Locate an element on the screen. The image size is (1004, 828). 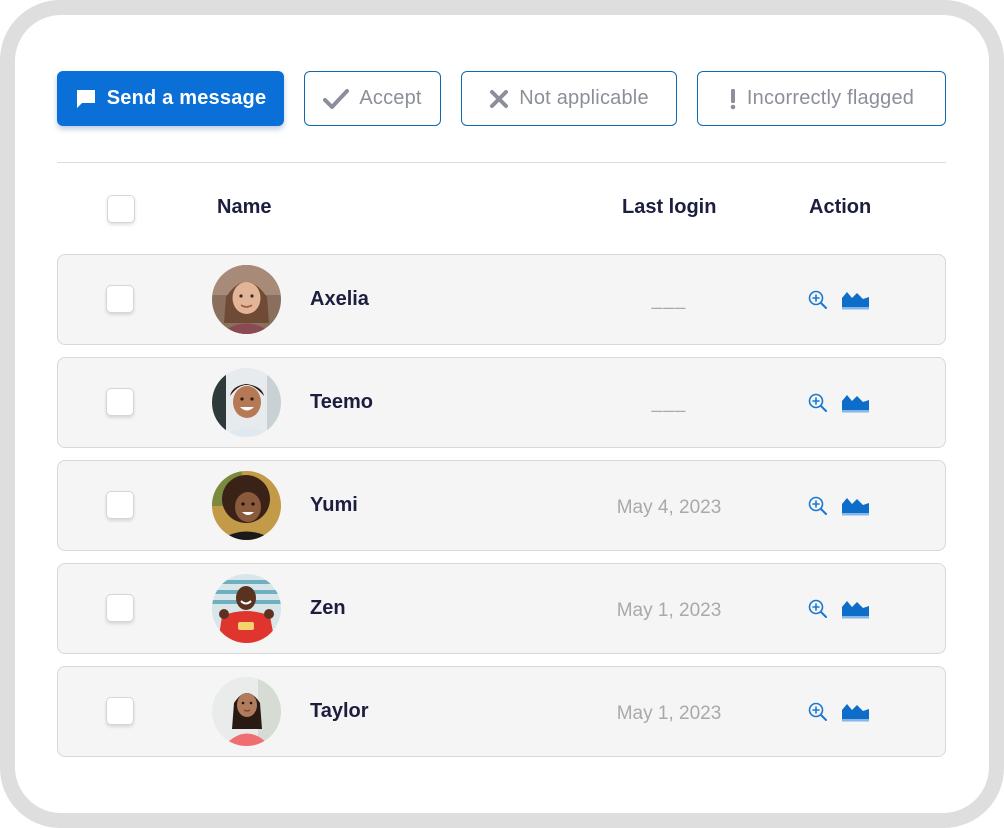
table-row: Zen May 1, 2023 is located at coordinates (501, 608).